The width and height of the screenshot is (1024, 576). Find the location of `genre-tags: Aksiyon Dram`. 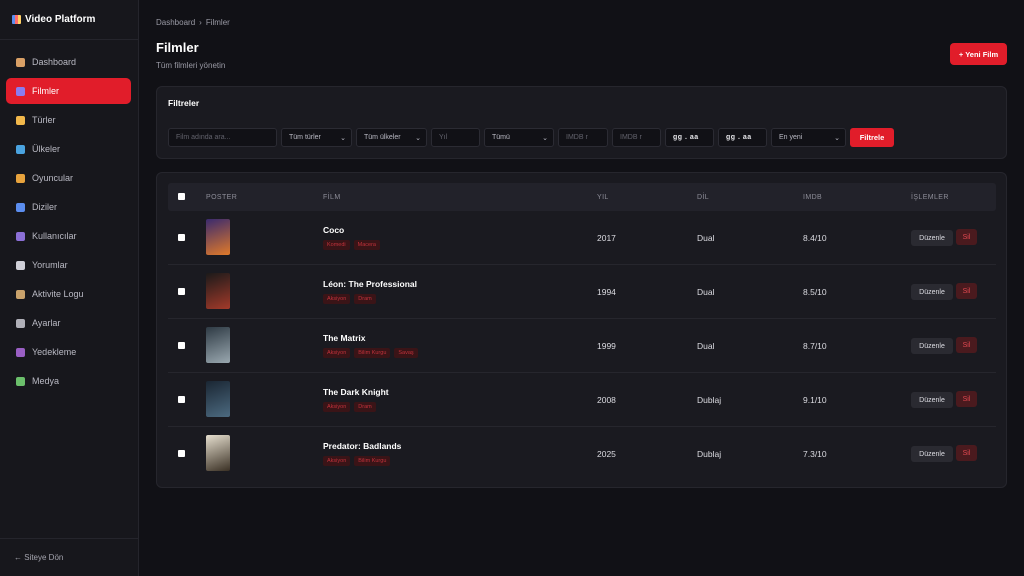

genre-tags: Aksiyon Dram is located at coordinates (349, 299).